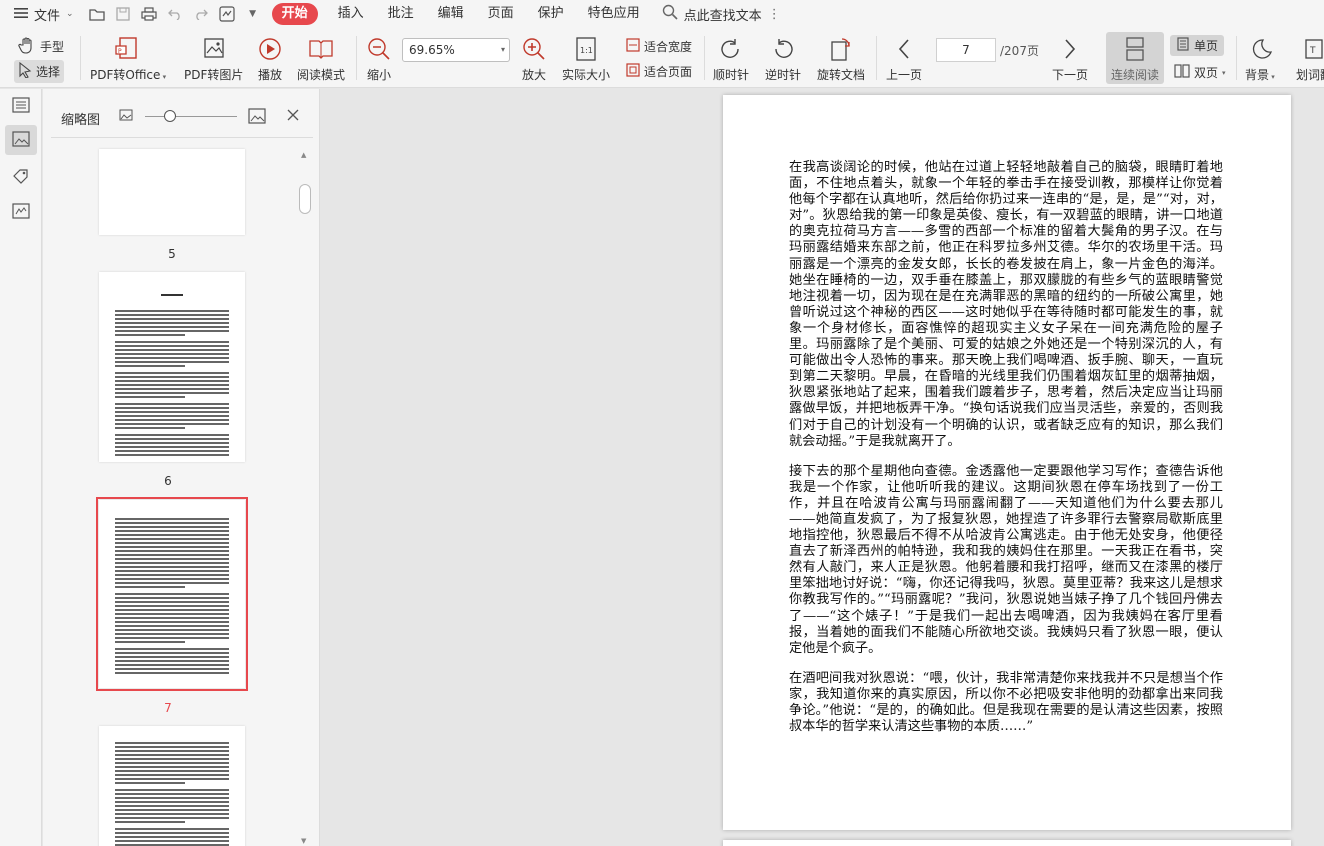 The width and height of the screenshot is (1324, 846). What do you see at coordinates (774, 14) in the screenshot?
I see `more-vertical-icon: ⋮` at bounding box center [774, 14].